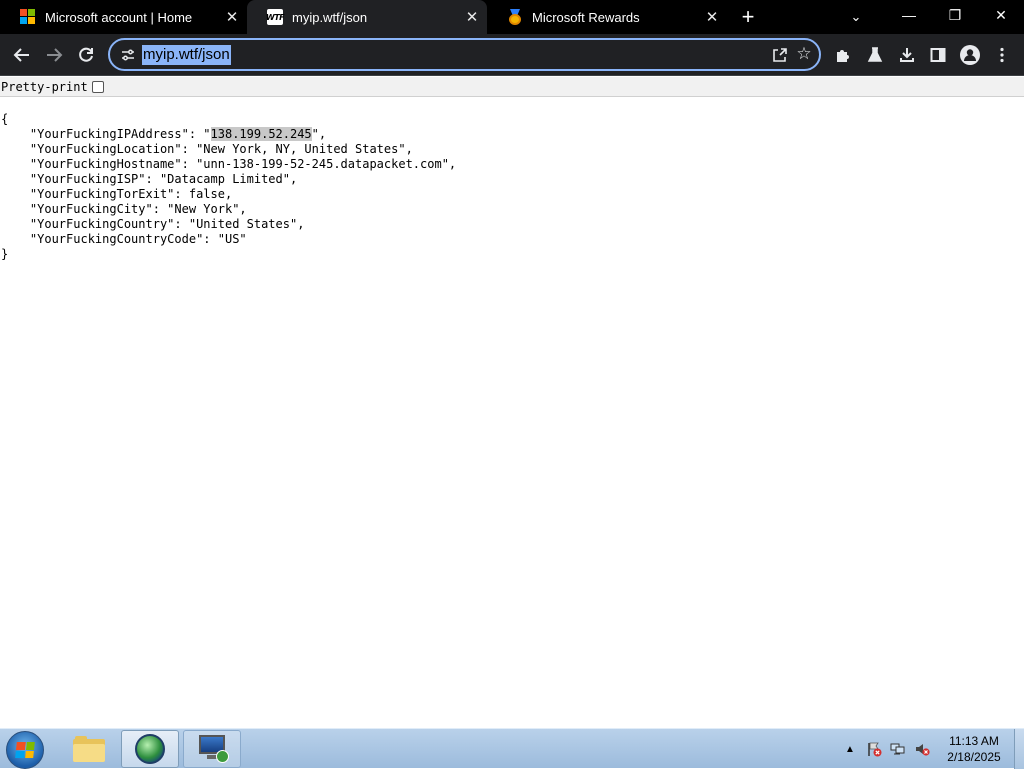 The width and height of the screenshot is (1024, 769). What do you see at coordinates (5, 119) in the screenshot?
I see `json-line: {` at bounding box center [5, 119].